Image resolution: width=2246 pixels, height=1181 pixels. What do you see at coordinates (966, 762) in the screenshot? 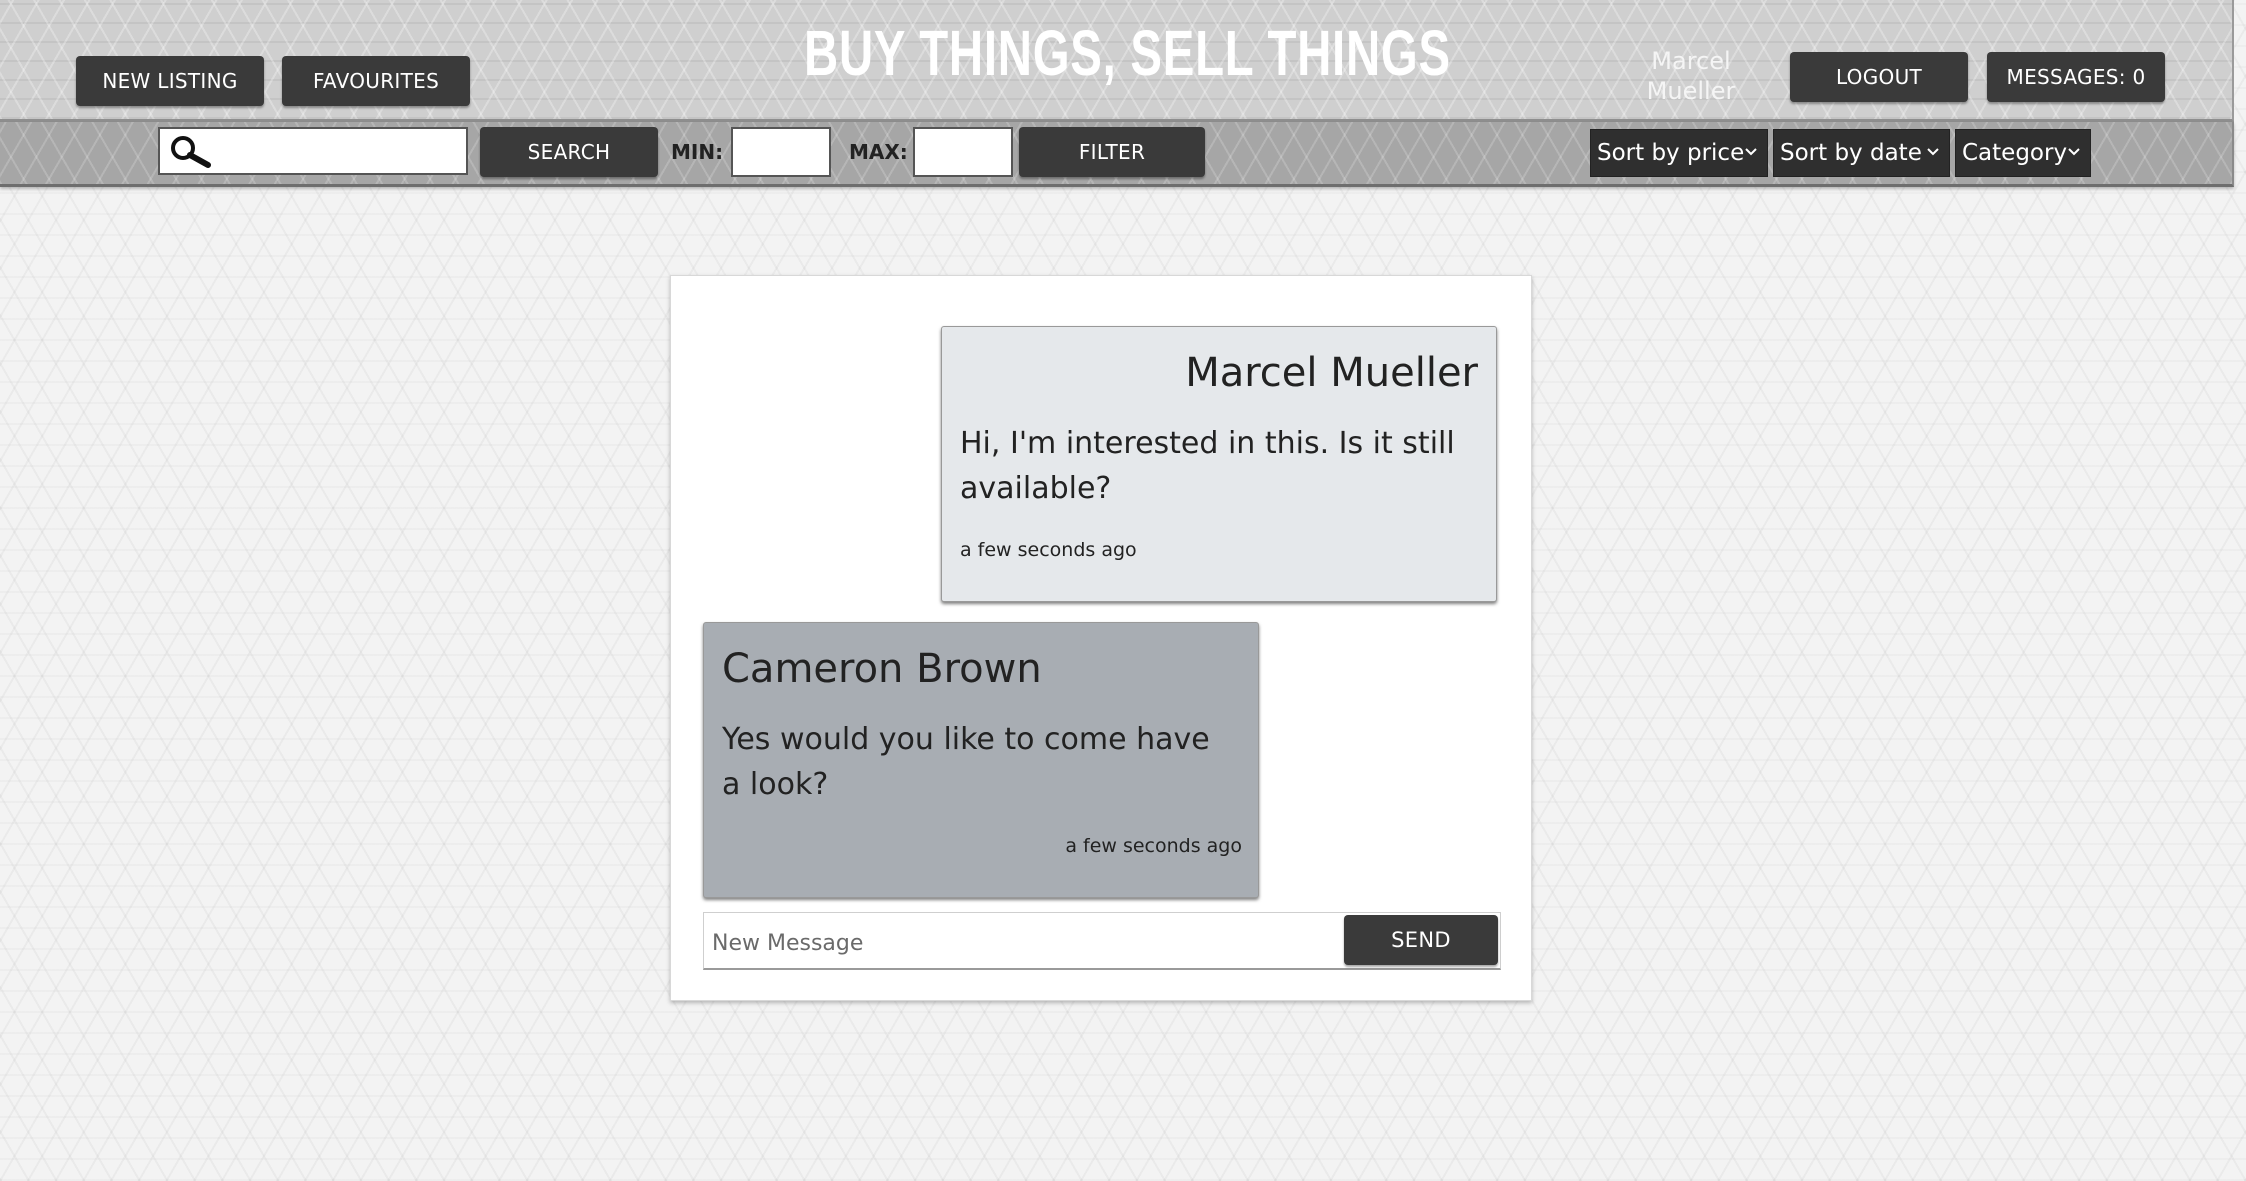
I see `message-text: Yes would you like to come have a look?` at bounding box center [966, 762].